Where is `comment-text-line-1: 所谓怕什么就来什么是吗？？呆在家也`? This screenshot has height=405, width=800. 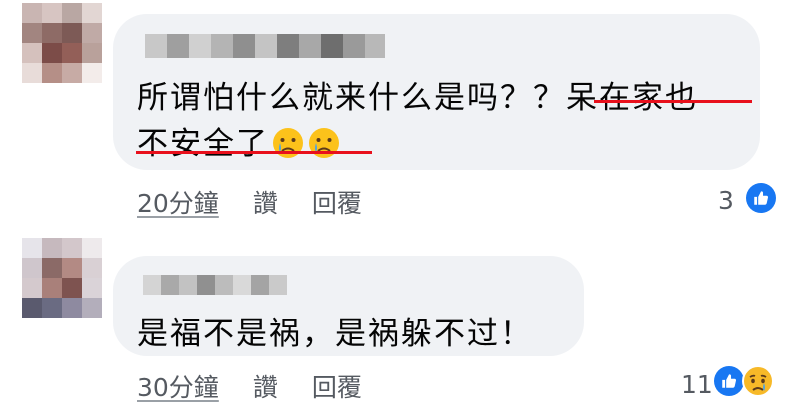 comment-text-line-1: 所谓怕什么就来什么是吗？？呆在家也 is located at coordinates (417, 98).